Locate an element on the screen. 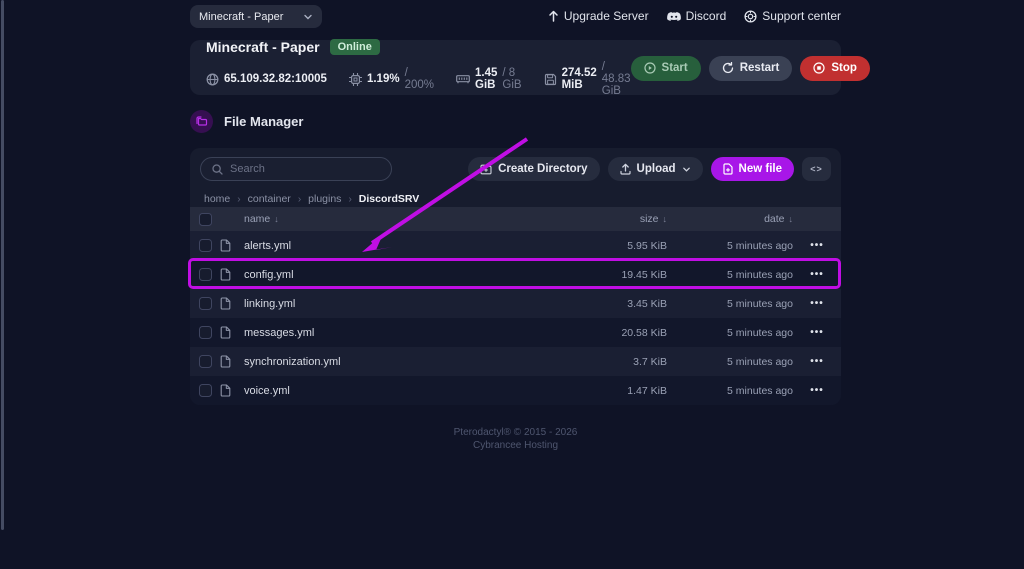 The width and height of the screenshot is (1024, 569). file-table-header: name ↓ size ↓ date ↓ is located at coordinates (515, 219).